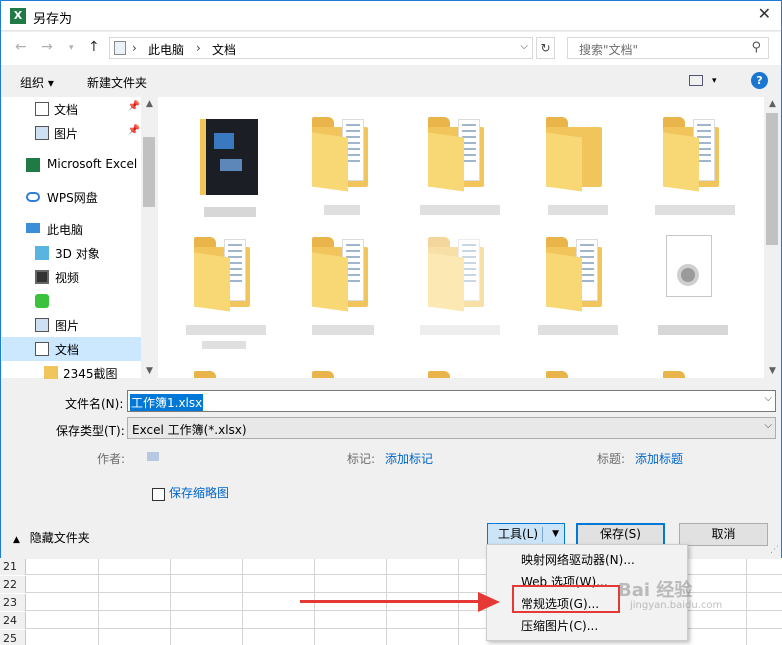 This screenshot has height=645, width=782. I want to click on 3d-objects-icon, so click(42, 253).